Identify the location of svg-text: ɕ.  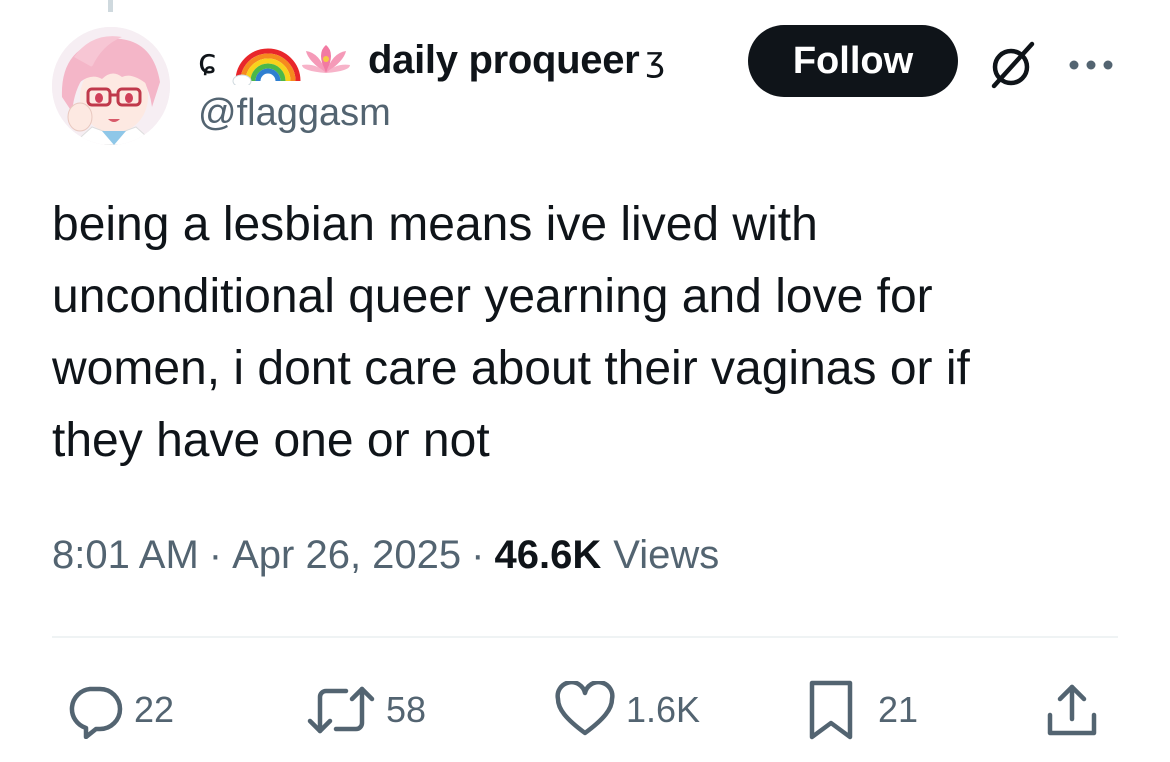
(207, 62).